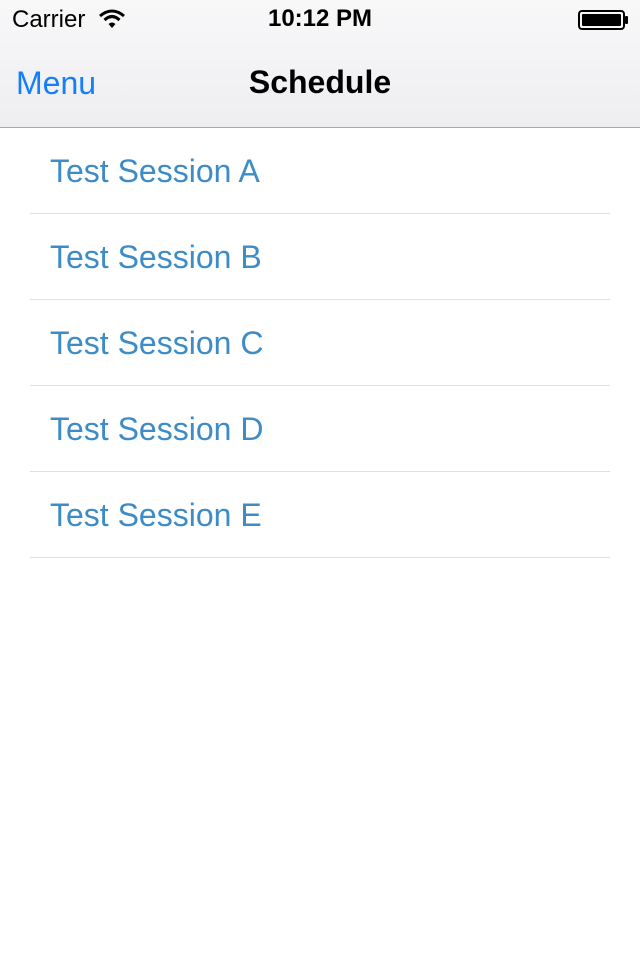 The height and width of the screenshot is (960, 640). I want to click on navigation-bar: Menu Schedule, so click(320, 84).